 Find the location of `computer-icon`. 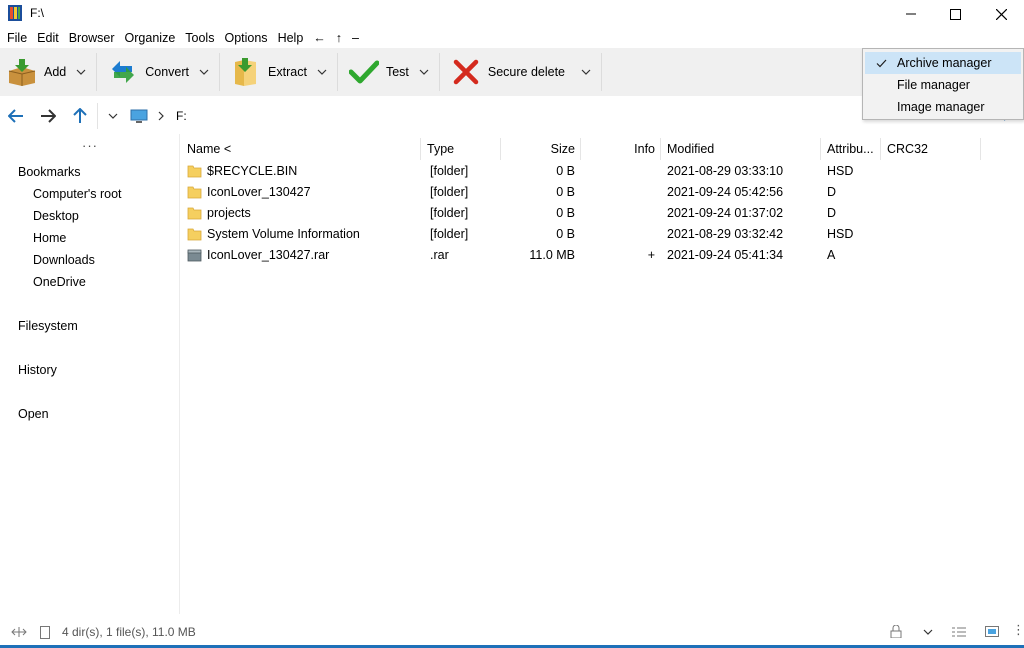

computer-icon is located at coordinates (139, 116).